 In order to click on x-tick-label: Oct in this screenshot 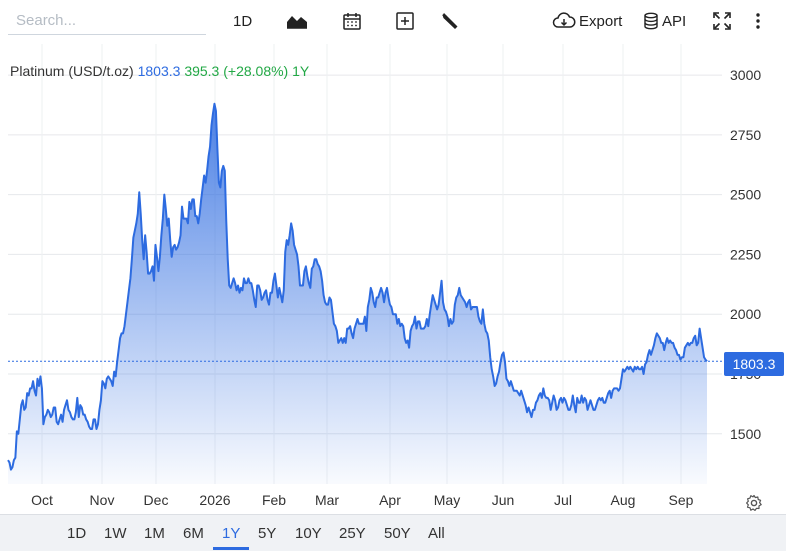, I will do `click(42, 500)`.